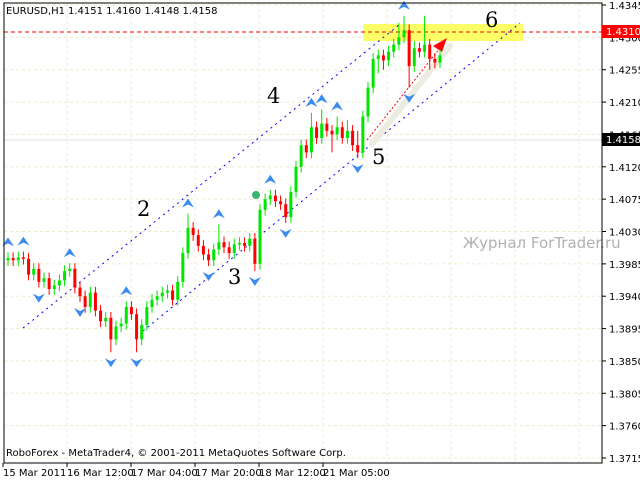 This screenshot has width=640, height=480. What do you see at coordinates (623, 140) in the screenshot?
I see `current-price-text: 1.4158` at bounding box center [623, 140].